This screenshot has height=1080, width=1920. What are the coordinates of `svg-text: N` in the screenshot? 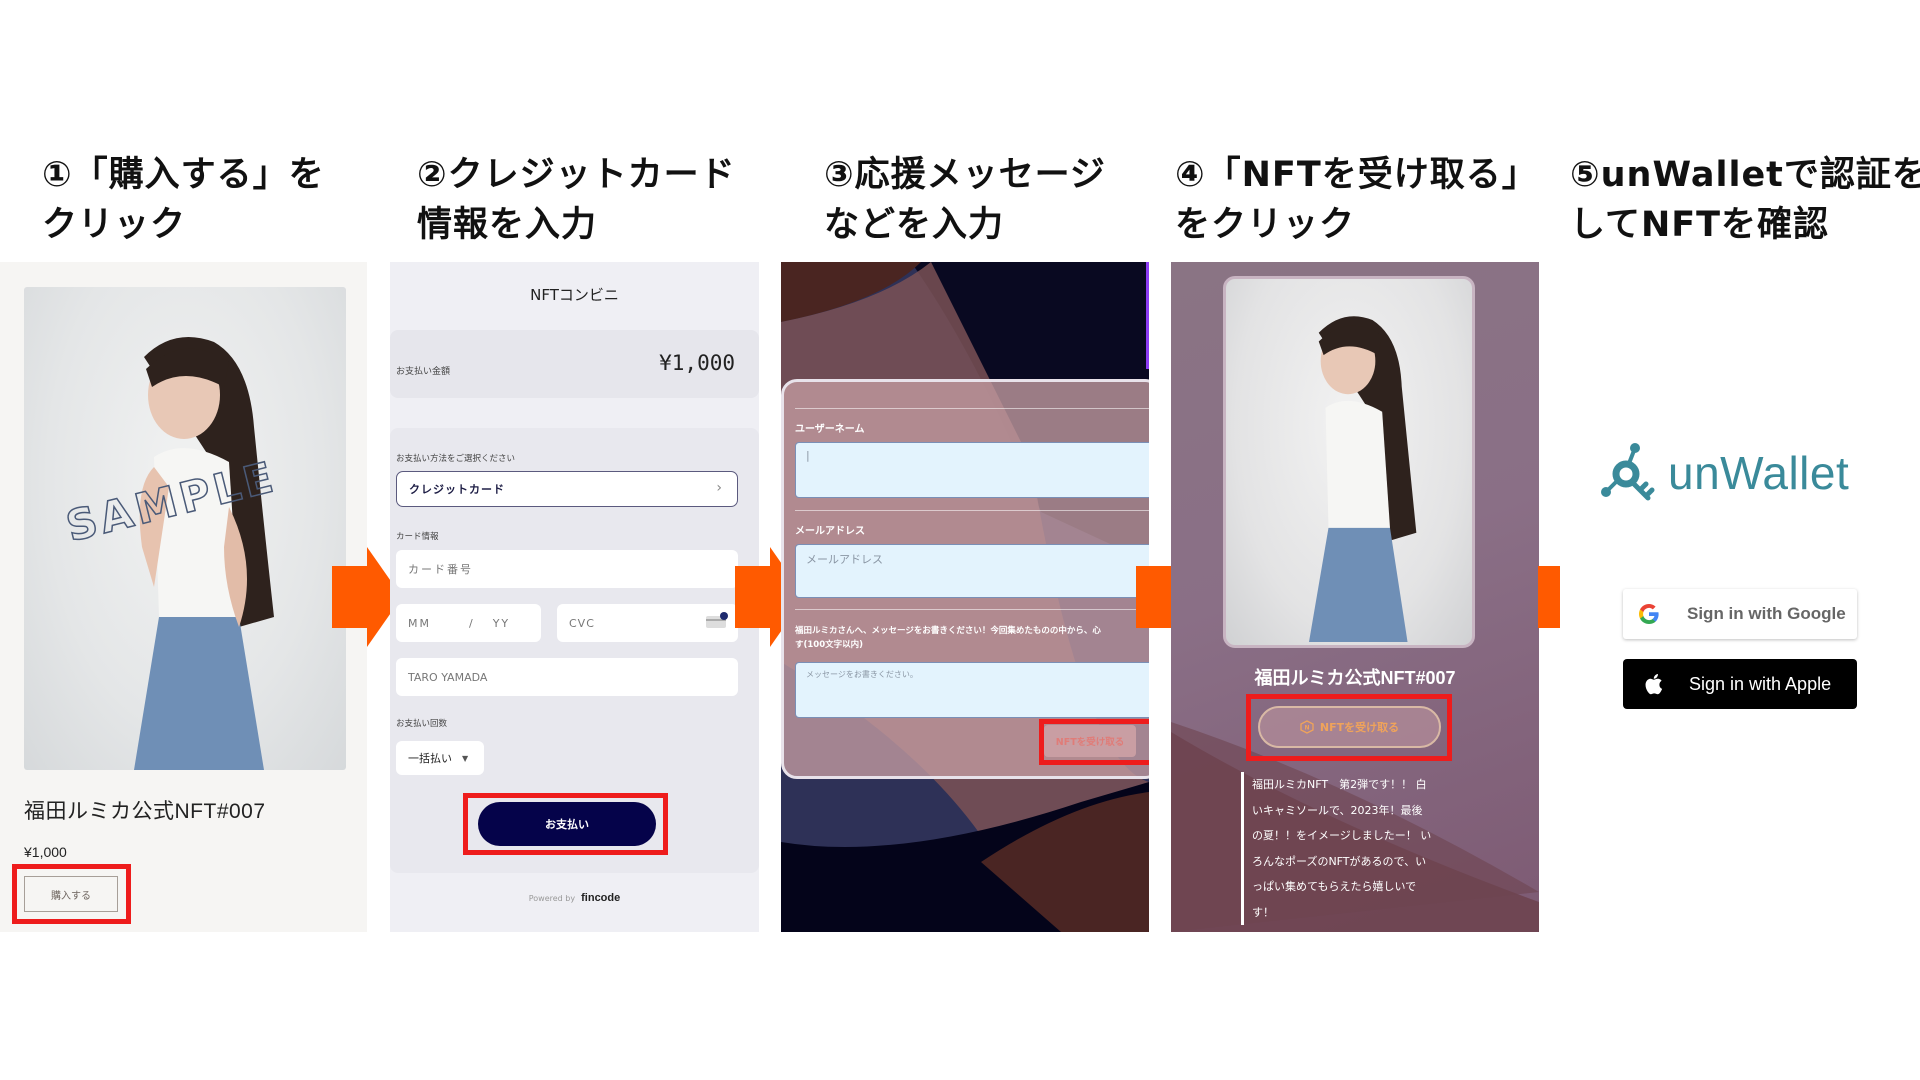 It's located at (1306, 728).